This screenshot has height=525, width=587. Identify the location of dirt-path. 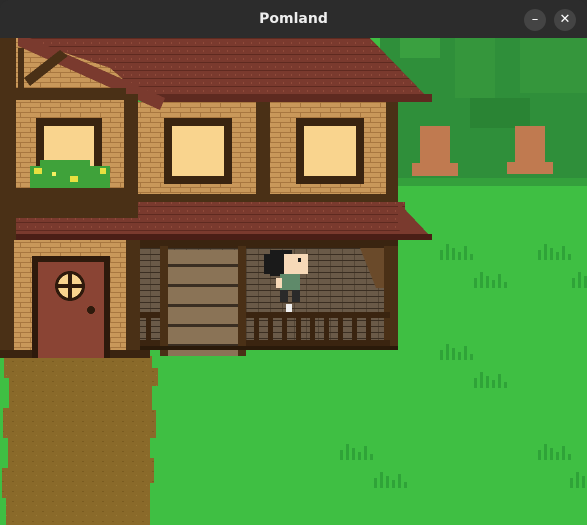
(80, 440).